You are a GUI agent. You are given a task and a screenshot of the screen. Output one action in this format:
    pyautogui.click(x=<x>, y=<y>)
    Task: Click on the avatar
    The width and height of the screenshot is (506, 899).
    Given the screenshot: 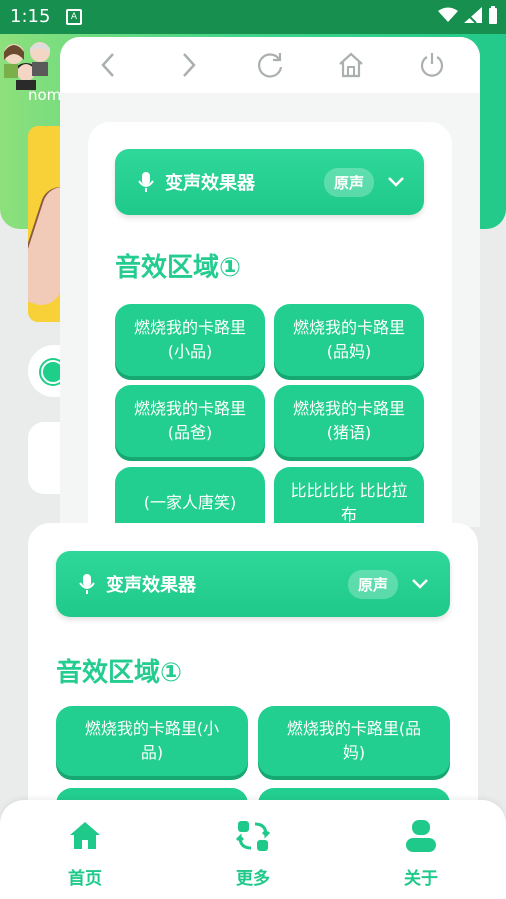 What is the action you would take?
    pyautogui.click(x=28, y=63)
    